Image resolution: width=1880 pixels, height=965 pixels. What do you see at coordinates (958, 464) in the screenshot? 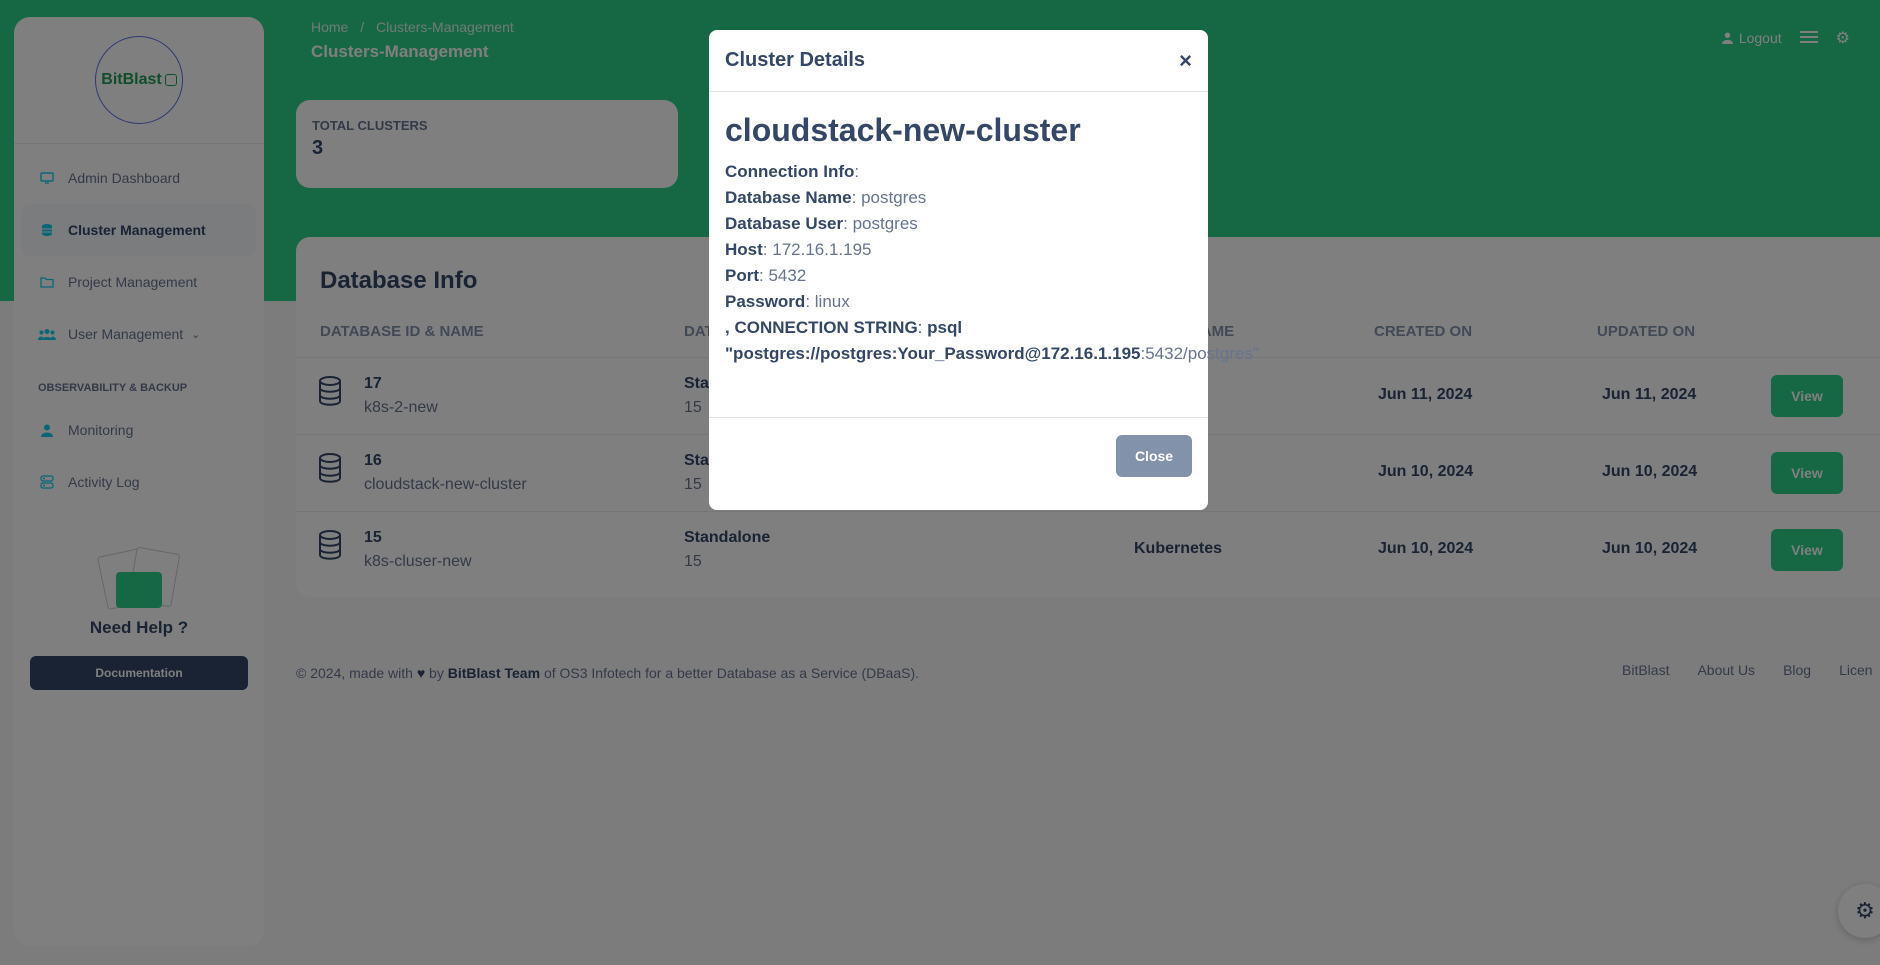
I see `modal-footer: Close` at bounding box center [958, 464].